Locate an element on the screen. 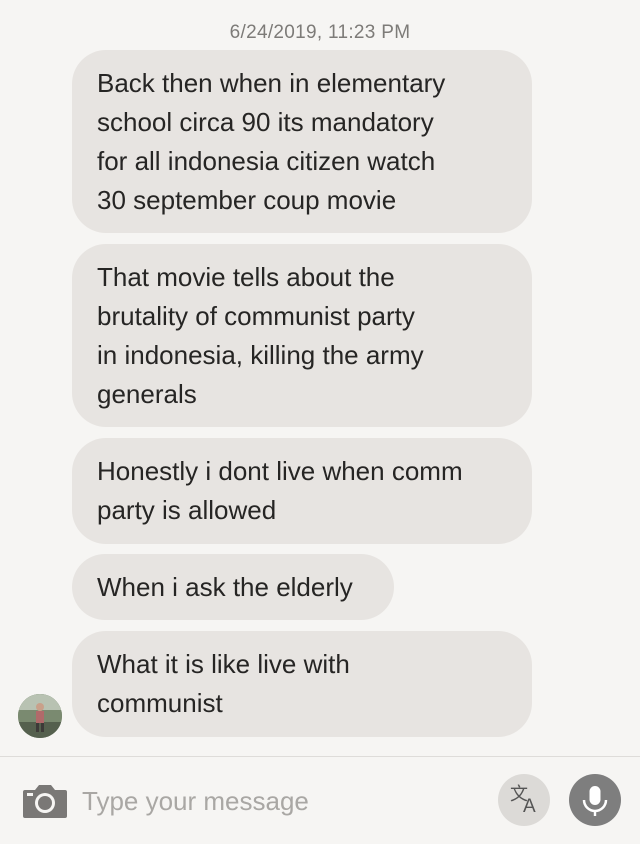 This screenshot has height=844, width=640. message-input is located at coordinates (272, 801).